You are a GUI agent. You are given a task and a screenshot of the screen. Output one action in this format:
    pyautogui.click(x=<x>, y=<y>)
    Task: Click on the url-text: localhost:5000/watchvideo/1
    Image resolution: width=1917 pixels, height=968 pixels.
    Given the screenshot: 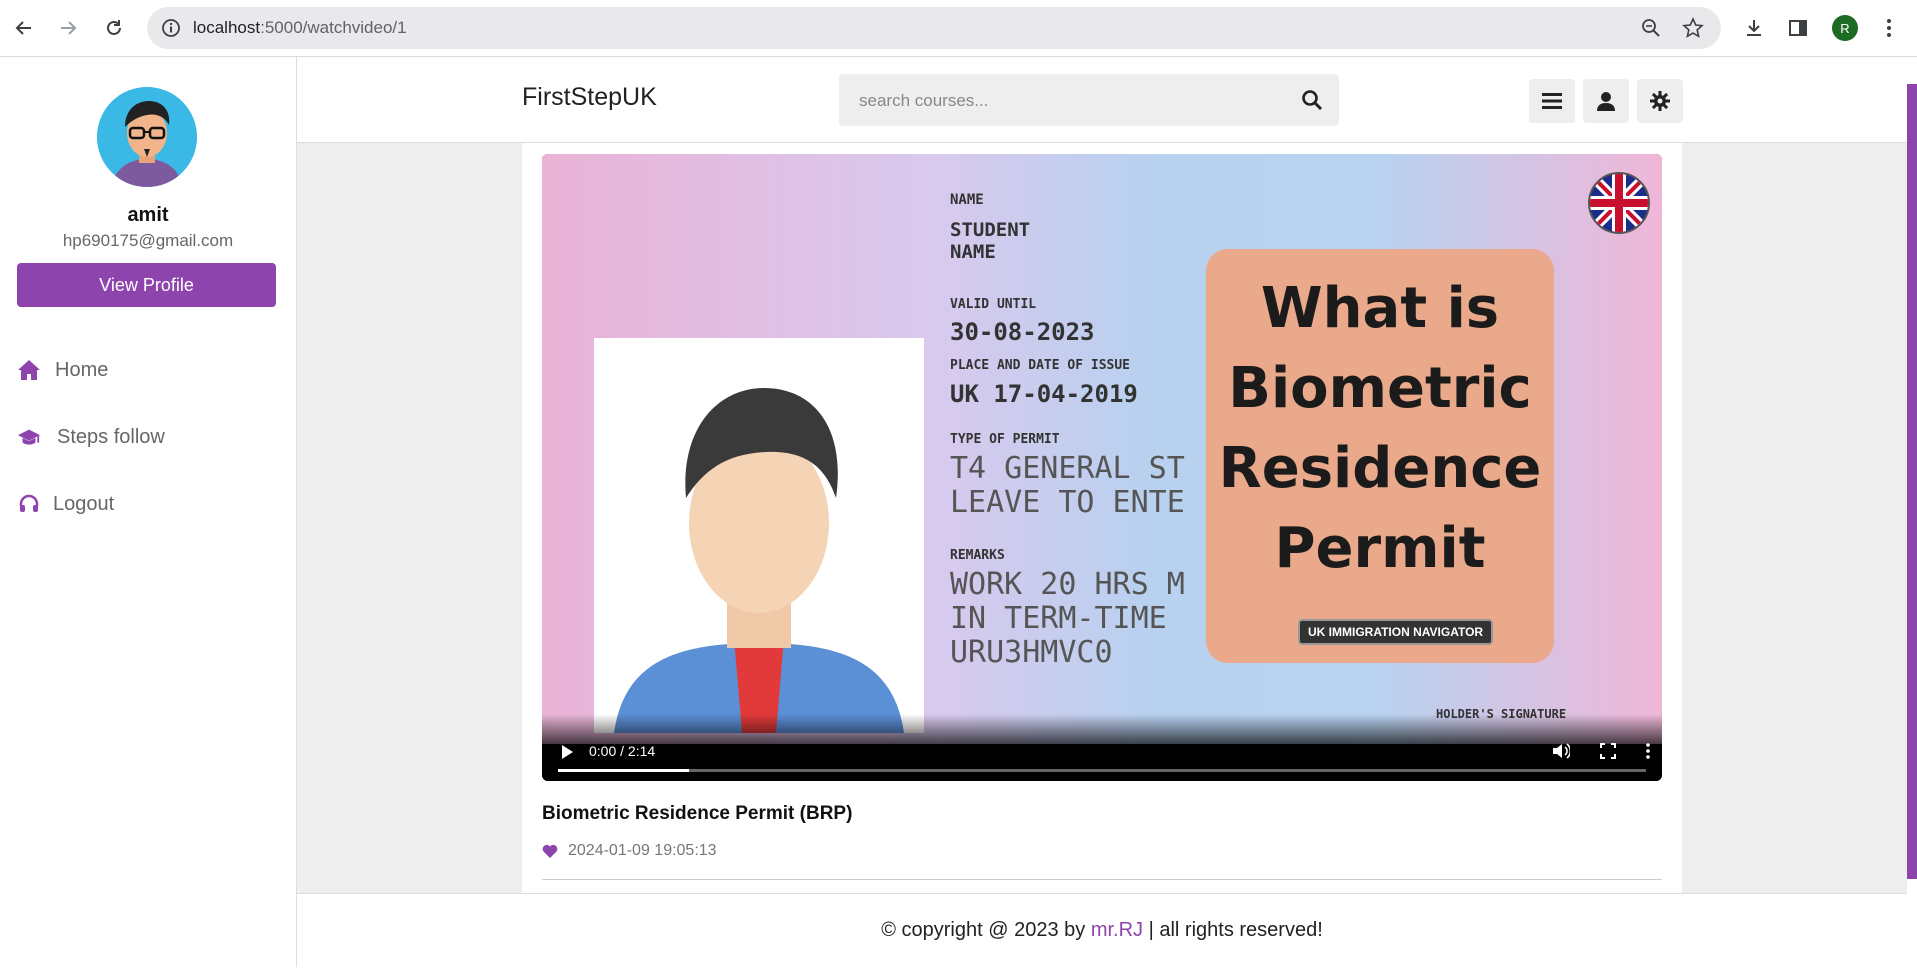 What is the action you would take?
    pyautogui.click(x=300, y=27)
    